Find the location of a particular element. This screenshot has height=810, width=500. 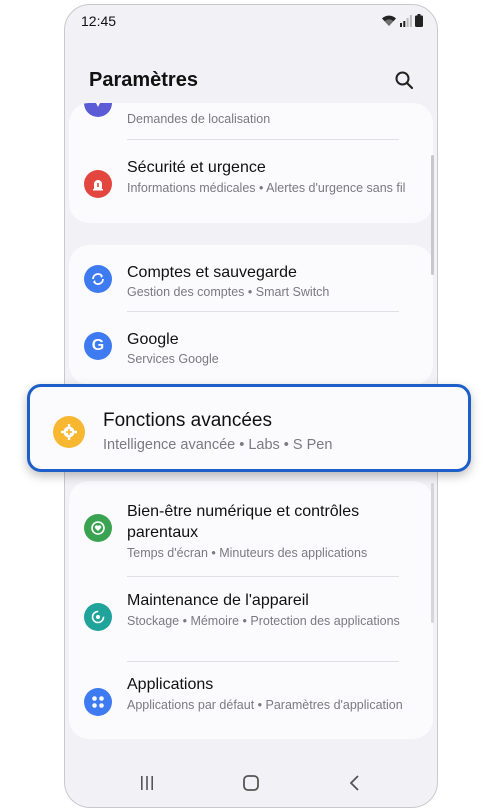

advanced-subtitle: Intelligence avancée • Labs • S Pen is located at coordinates (218, 445).